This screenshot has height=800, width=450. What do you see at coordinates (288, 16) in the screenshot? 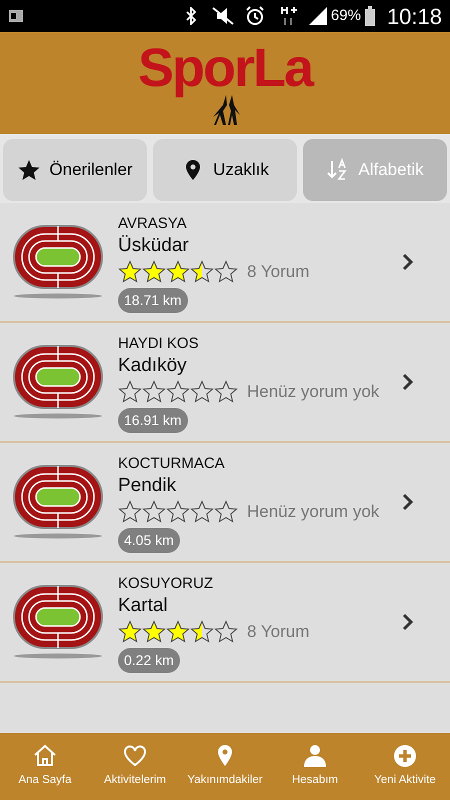
I see `network-type-icon` at bounding box center [288, 16].